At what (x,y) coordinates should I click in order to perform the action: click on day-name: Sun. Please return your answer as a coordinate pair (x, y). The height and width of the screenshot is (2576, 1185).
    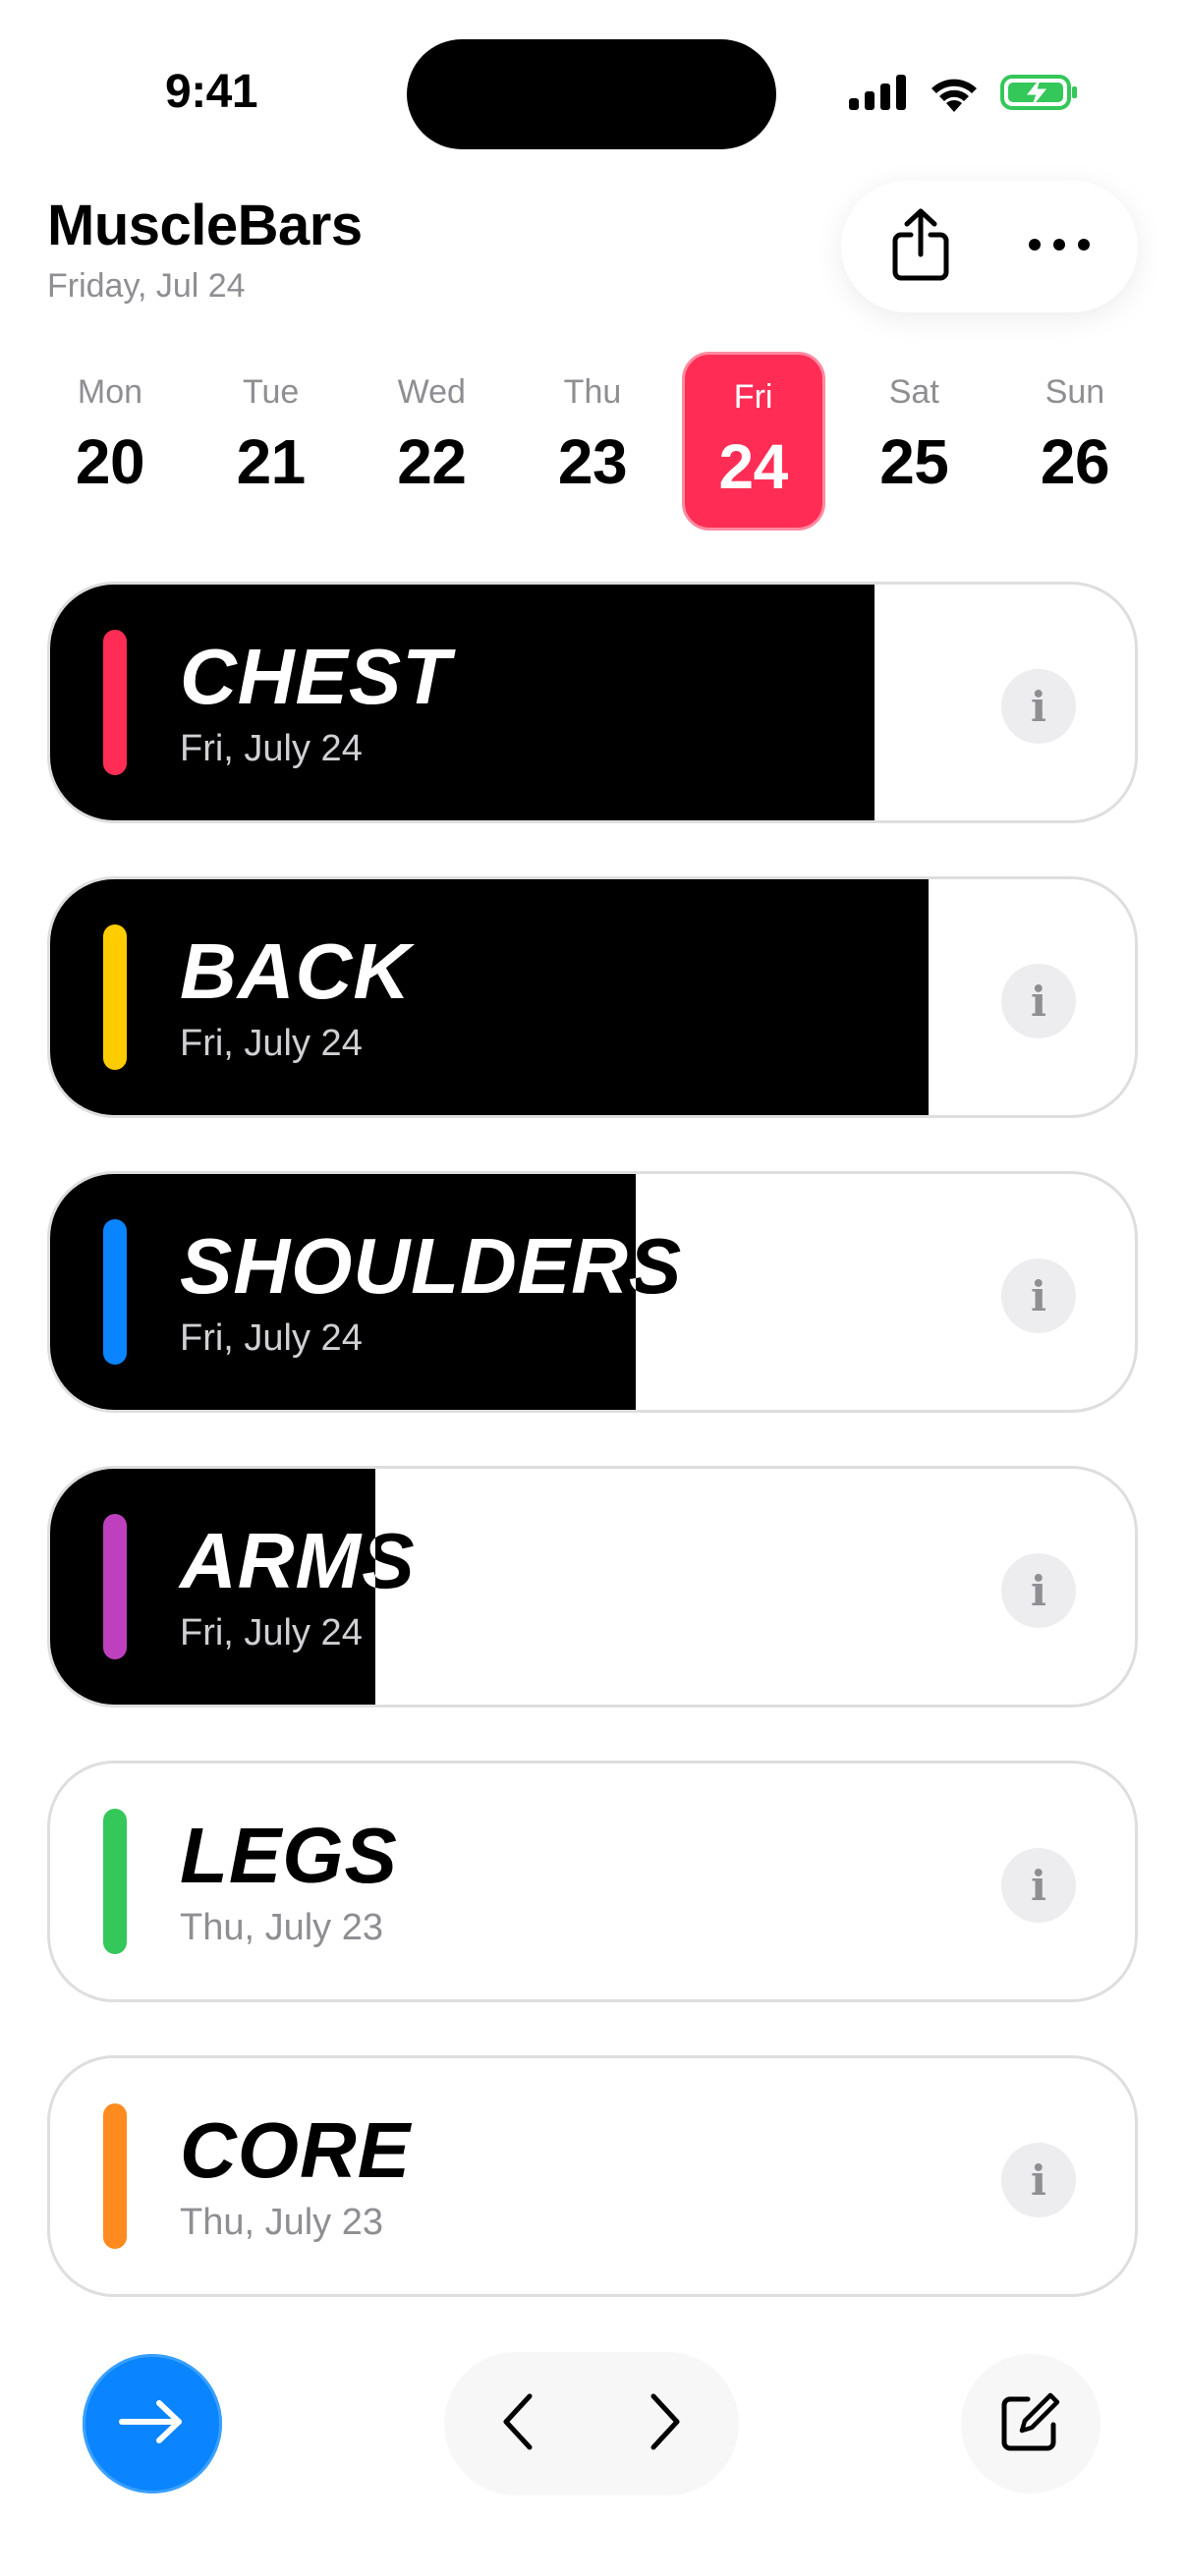
    Looking at the image, I should click on (1075, 392).